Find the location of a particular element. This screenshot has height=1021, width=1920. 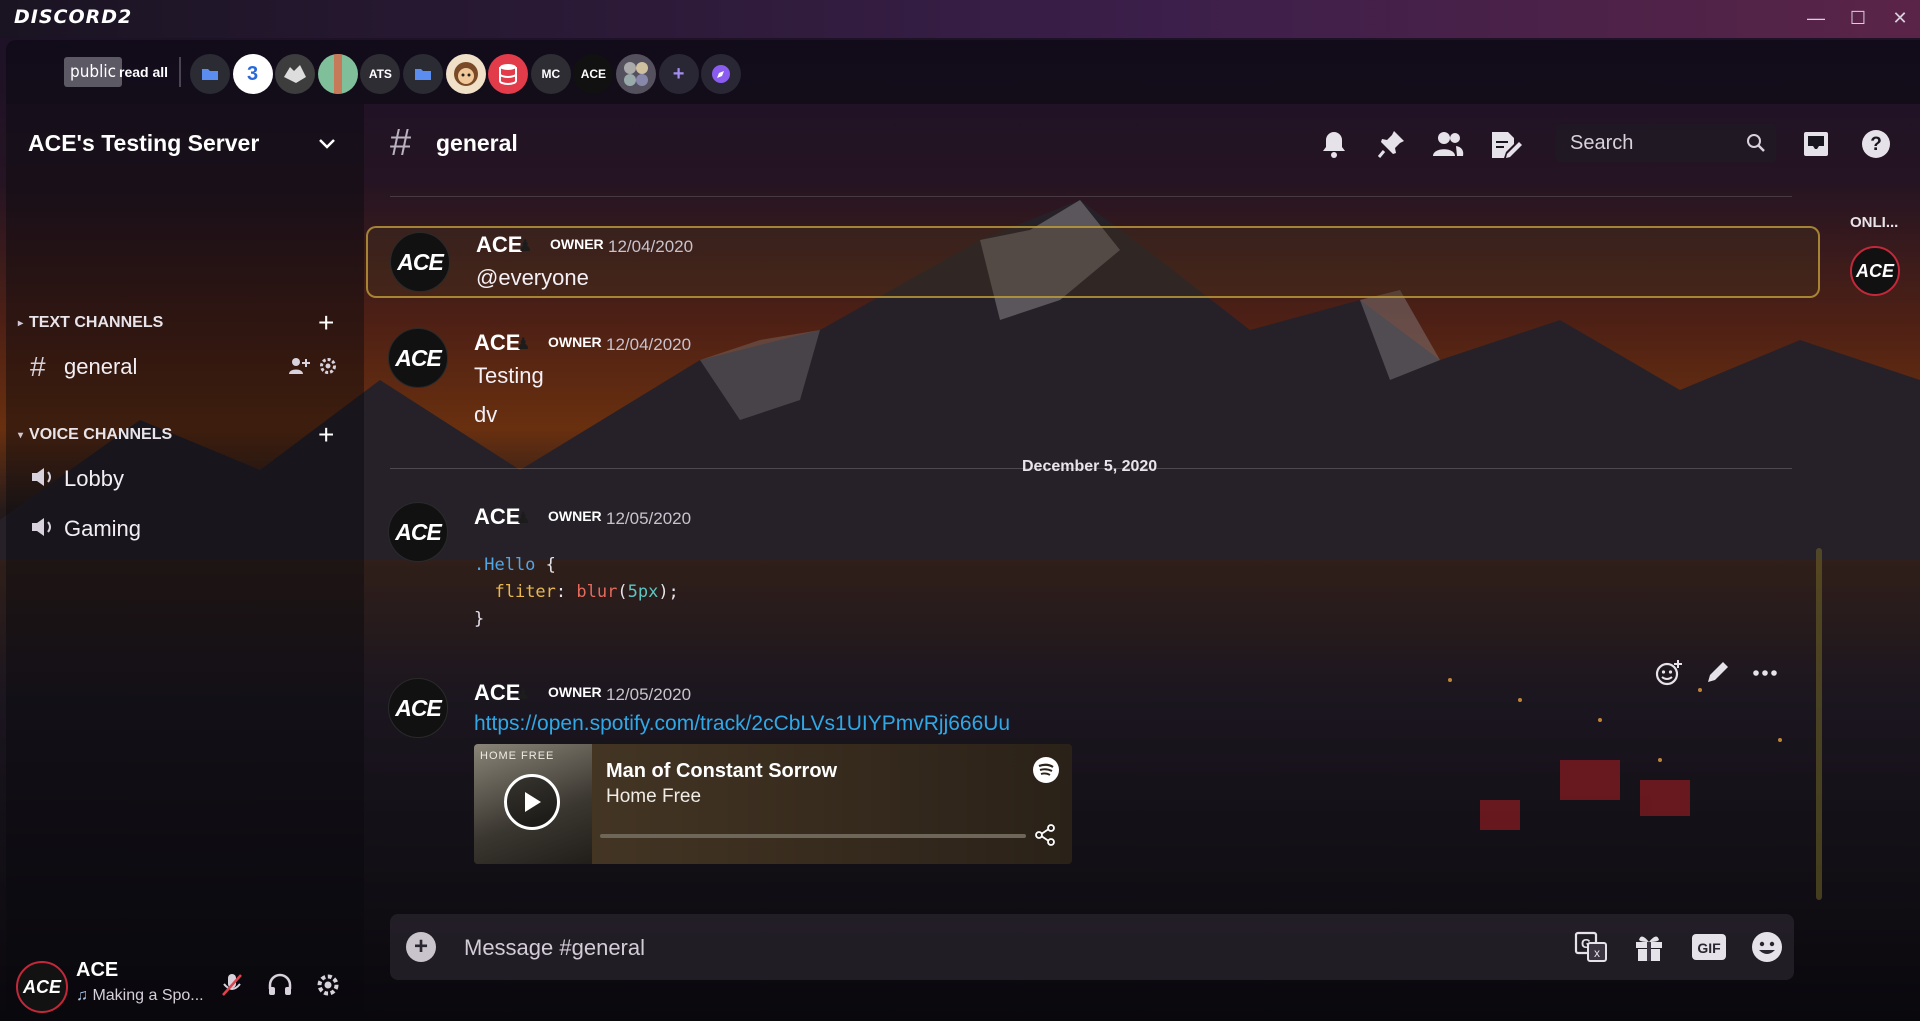

hash-icon: # is located at coordinates (401, 143).